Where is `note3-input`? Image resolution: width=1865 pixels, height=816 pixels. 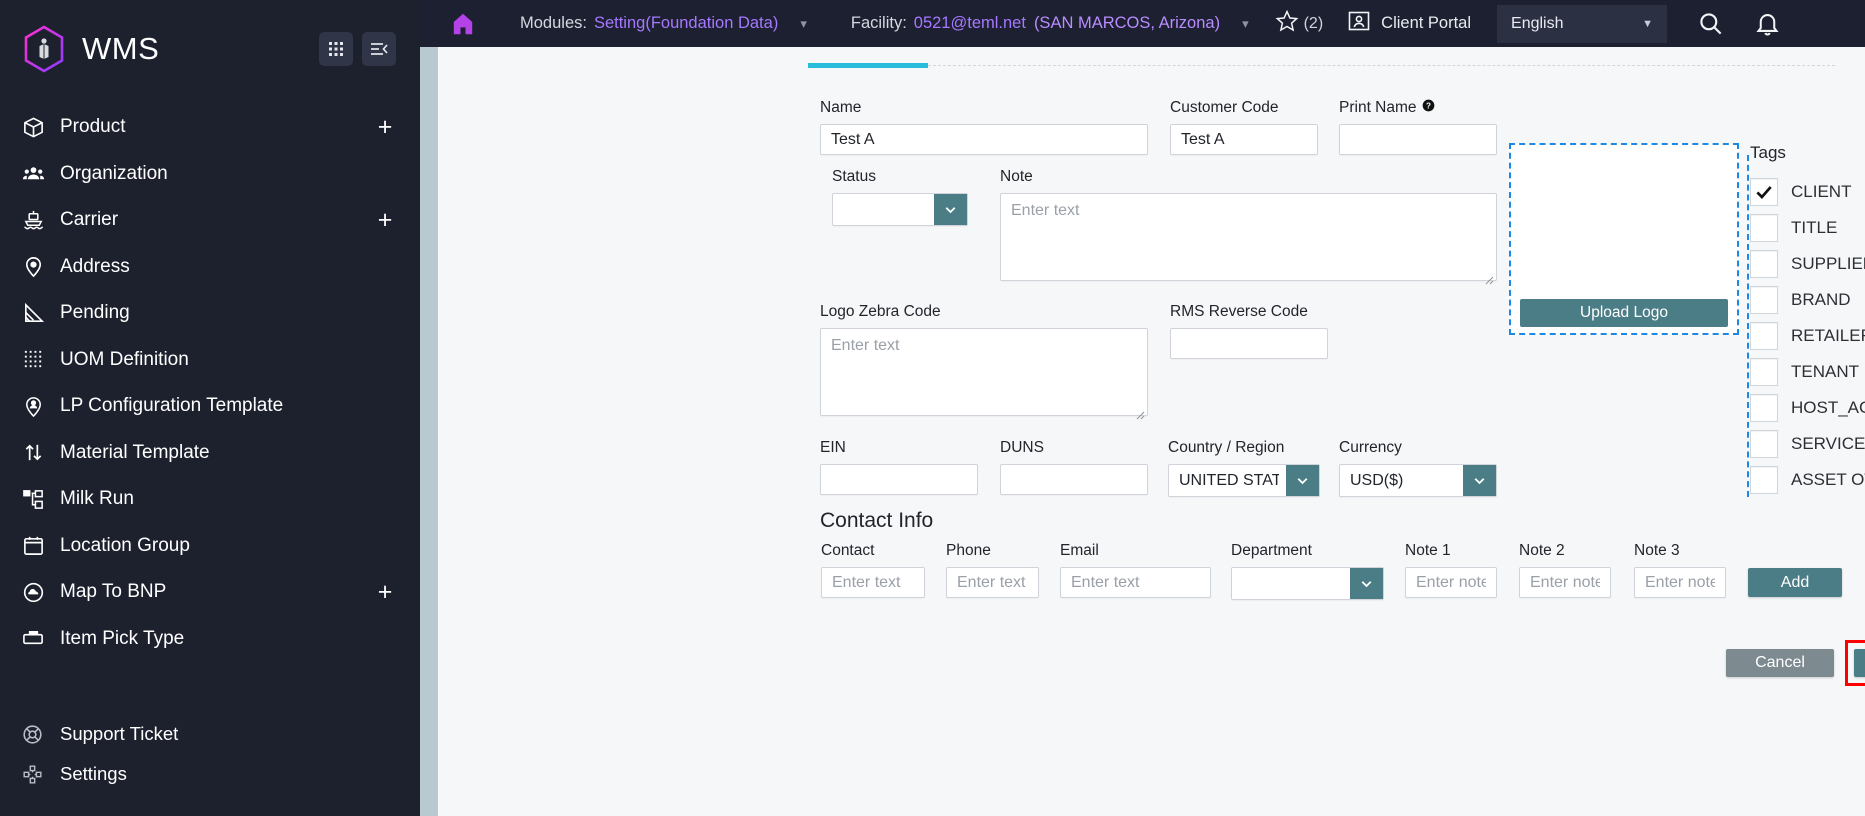
note3-input is located at coordinates (1680, 582).